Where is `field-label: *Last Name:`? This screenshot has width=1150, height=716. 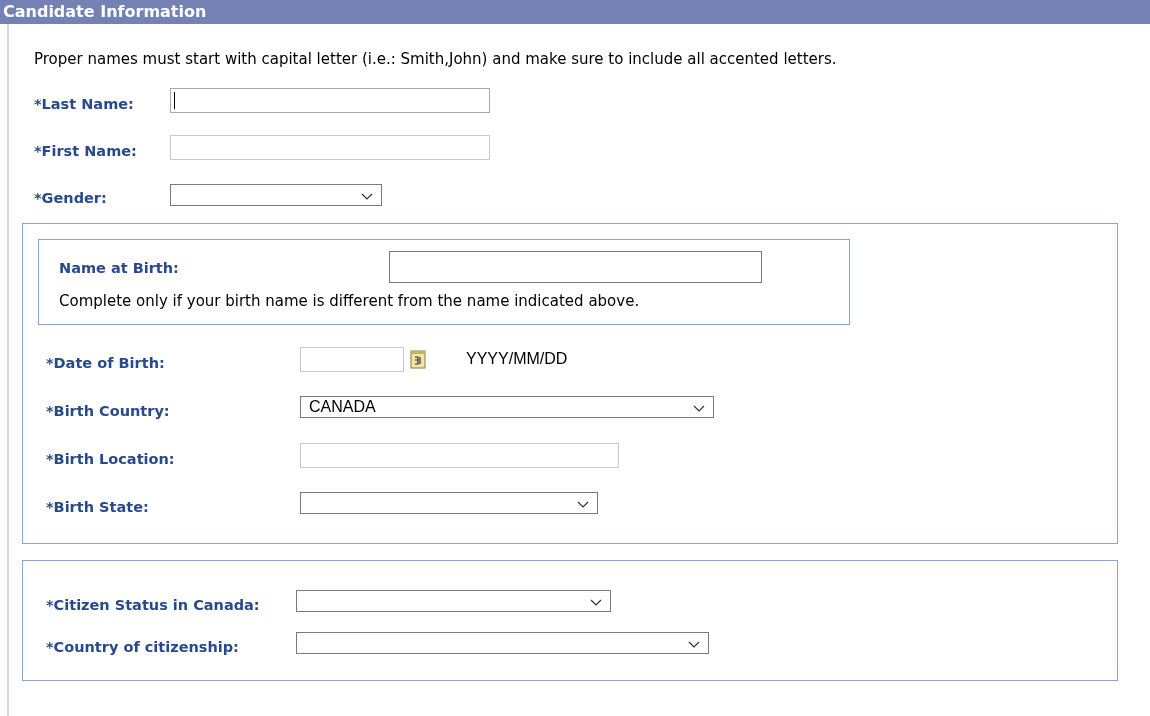
field-label: *Last Name: is located at coordinates (84, 103).